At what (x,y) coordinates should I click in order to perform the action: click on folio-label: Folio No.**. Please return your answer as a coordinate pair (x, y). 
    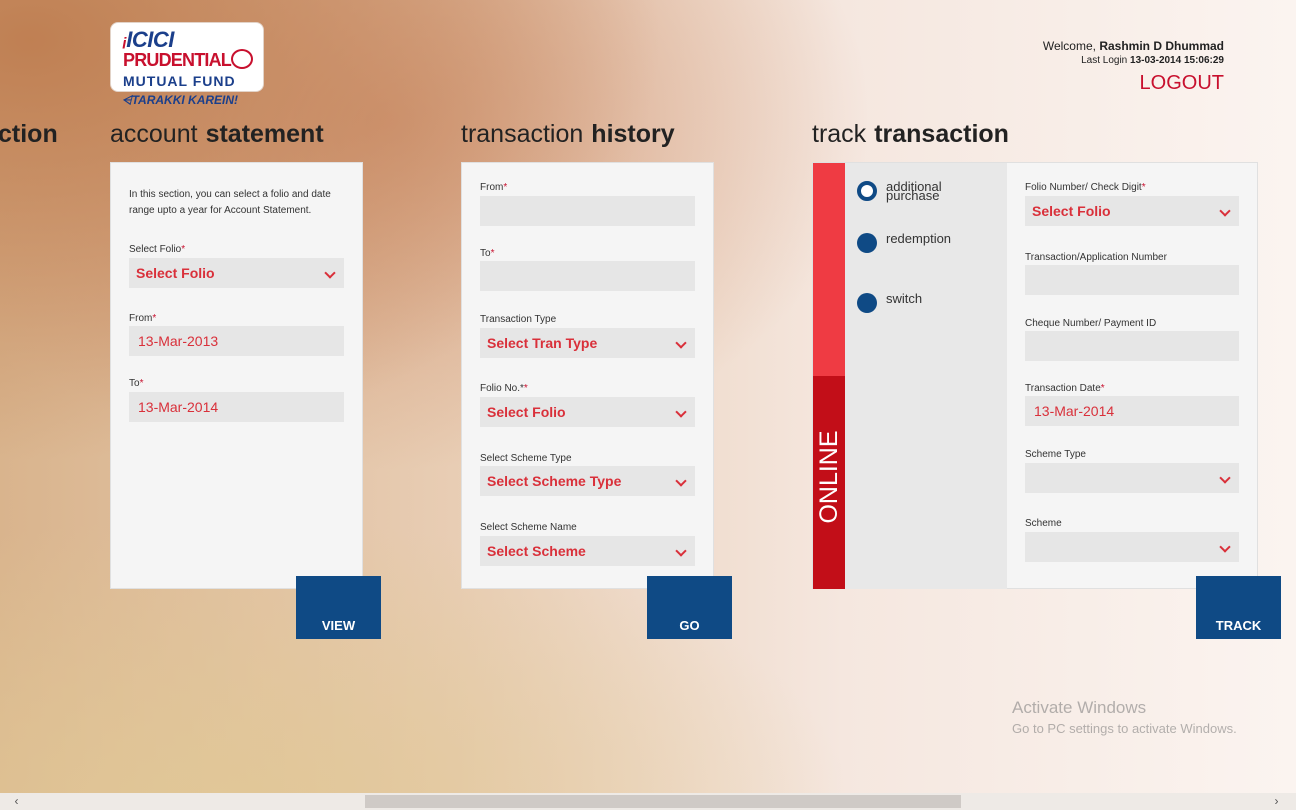
    Looking at the image, I should click on (504, 388).